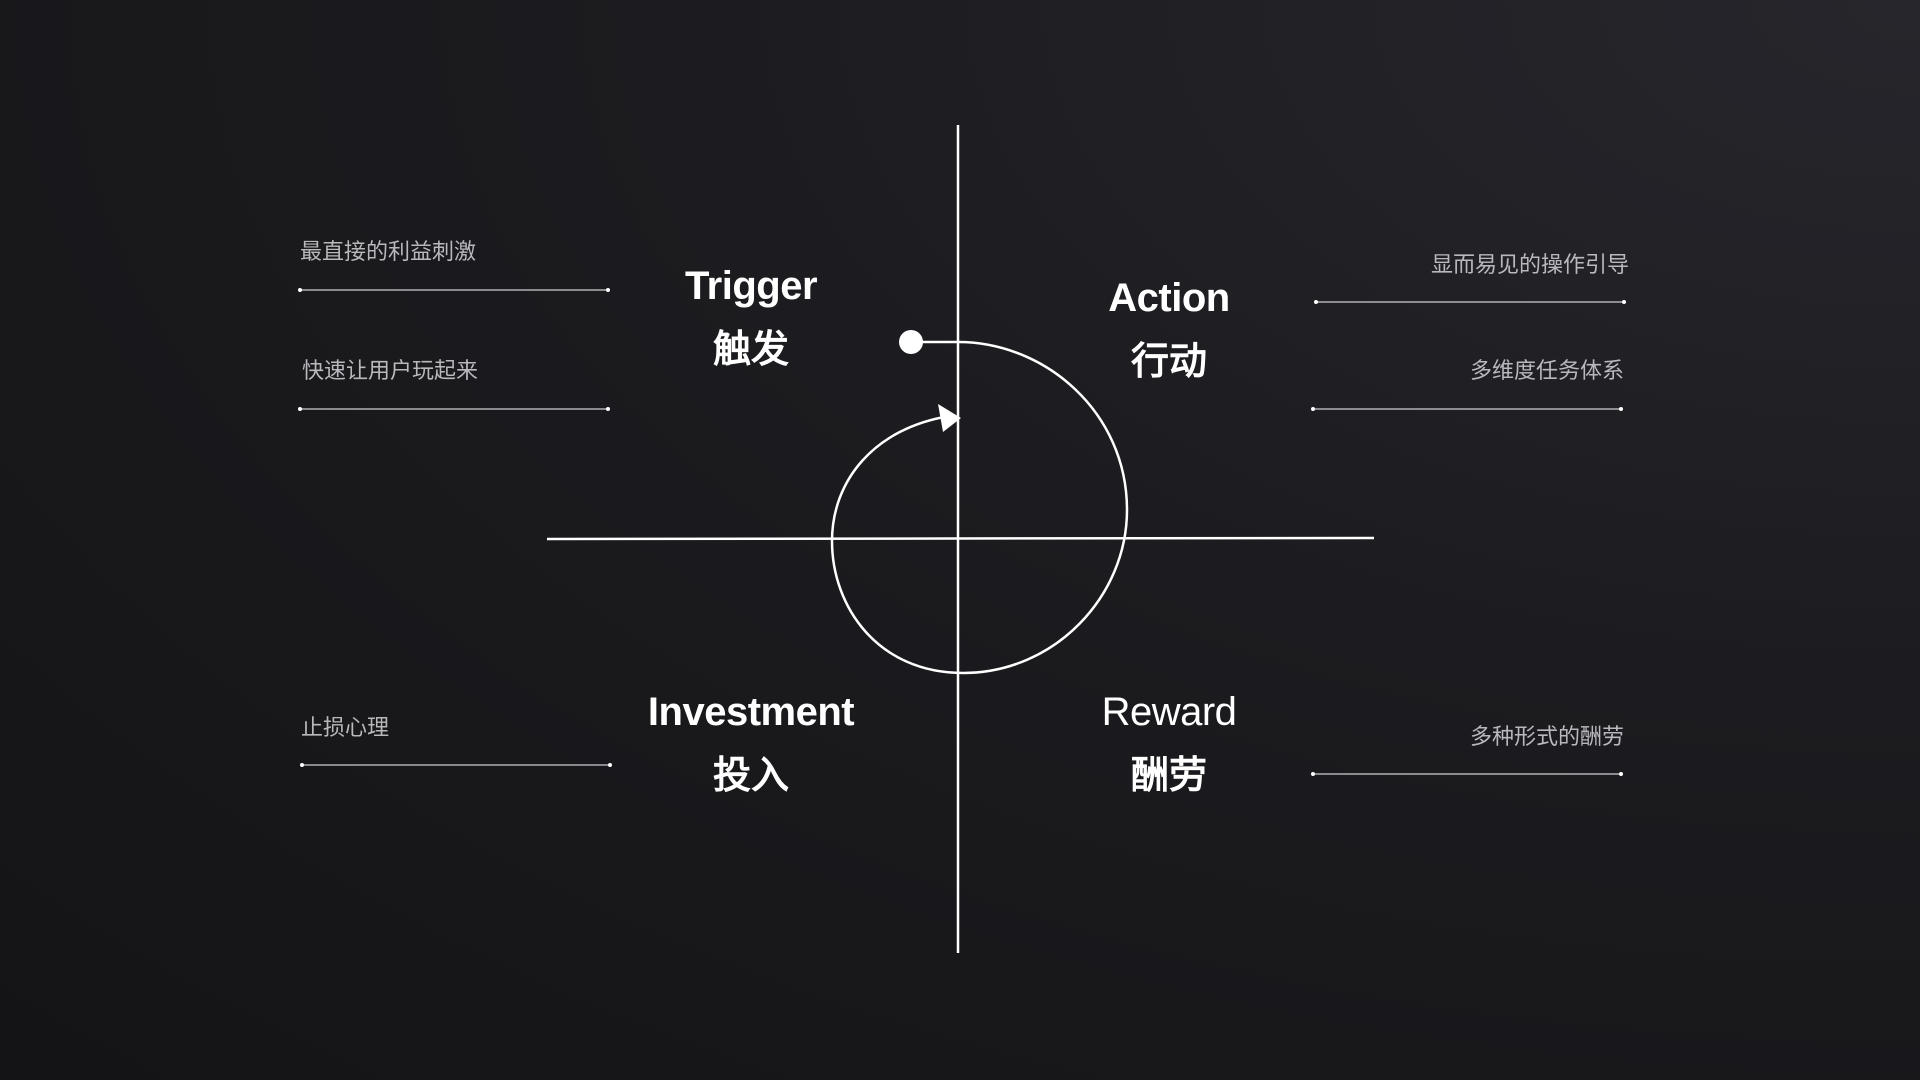 The image size is (1920, 1080). Describe the element at coordinates (345, 728) in the screenshot. I see `investment-note-1: 止损心理` at that location.